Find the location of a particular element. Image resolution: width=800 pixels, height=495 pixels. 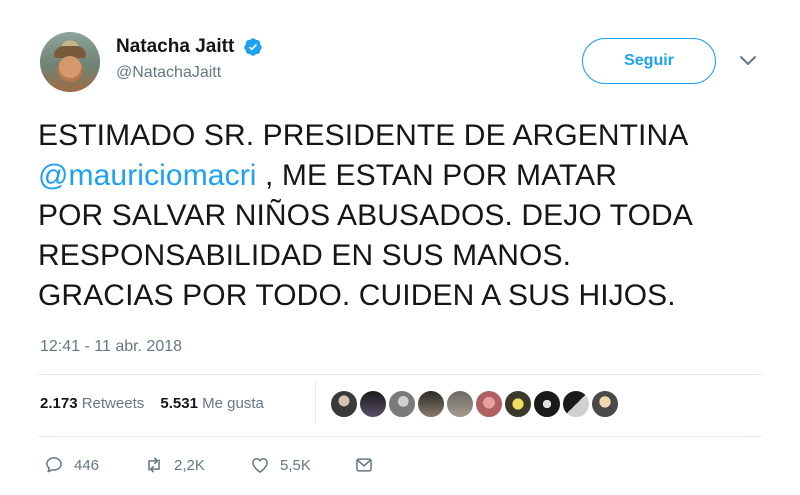

reply-count: 446 is located at coordinates (87, 465).